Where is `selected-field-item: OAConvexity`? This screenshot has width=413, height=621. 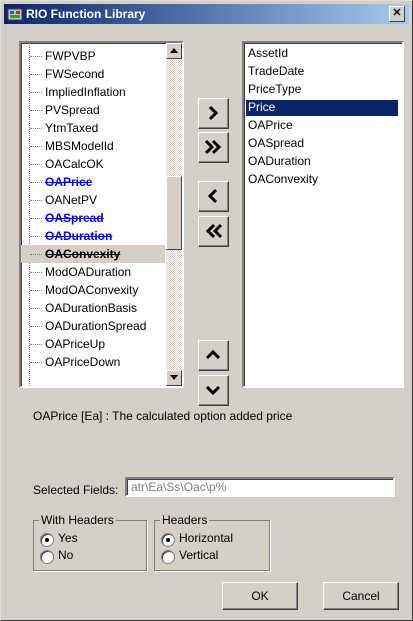
selected-field-item: OAConvexity is located at coordinates (283, 180).